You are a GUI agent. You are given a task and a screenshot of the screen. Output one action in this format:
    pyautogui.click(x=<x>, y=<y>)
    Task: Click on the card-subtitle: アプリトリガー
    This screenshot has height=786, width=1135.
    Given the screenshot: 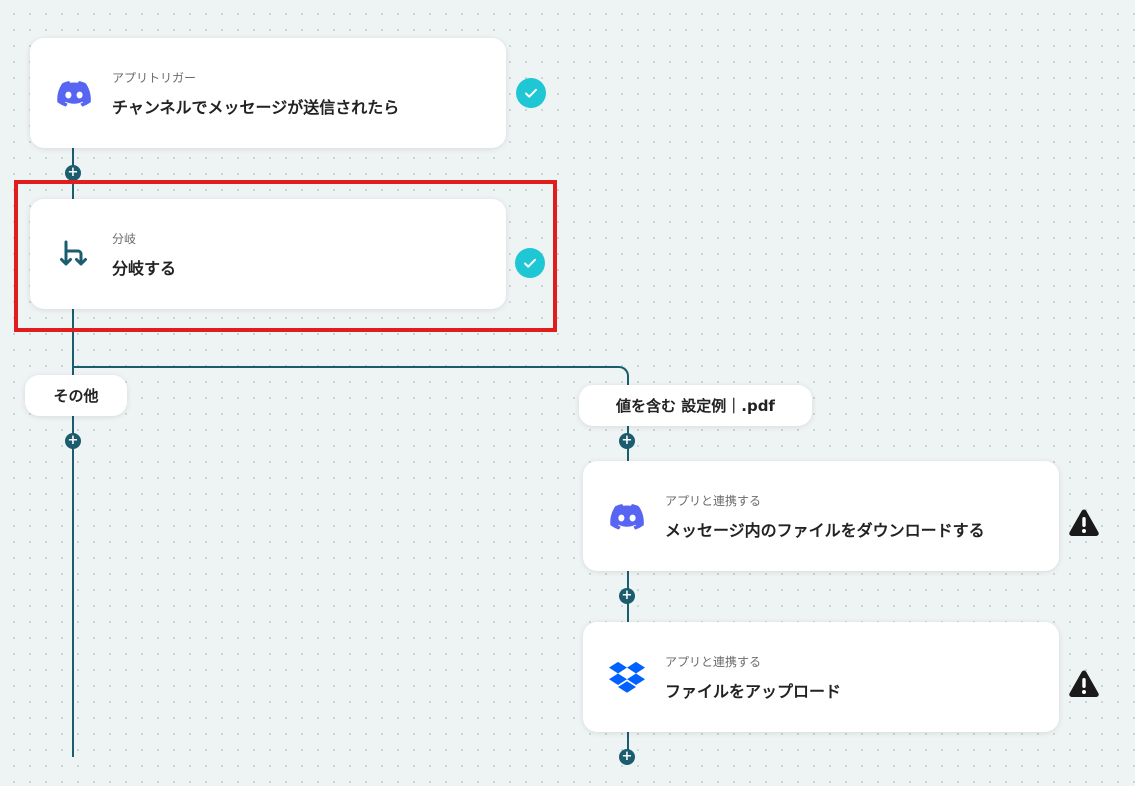 What is the action you would take?
    pyautogui.click(x=154, y=78)
    